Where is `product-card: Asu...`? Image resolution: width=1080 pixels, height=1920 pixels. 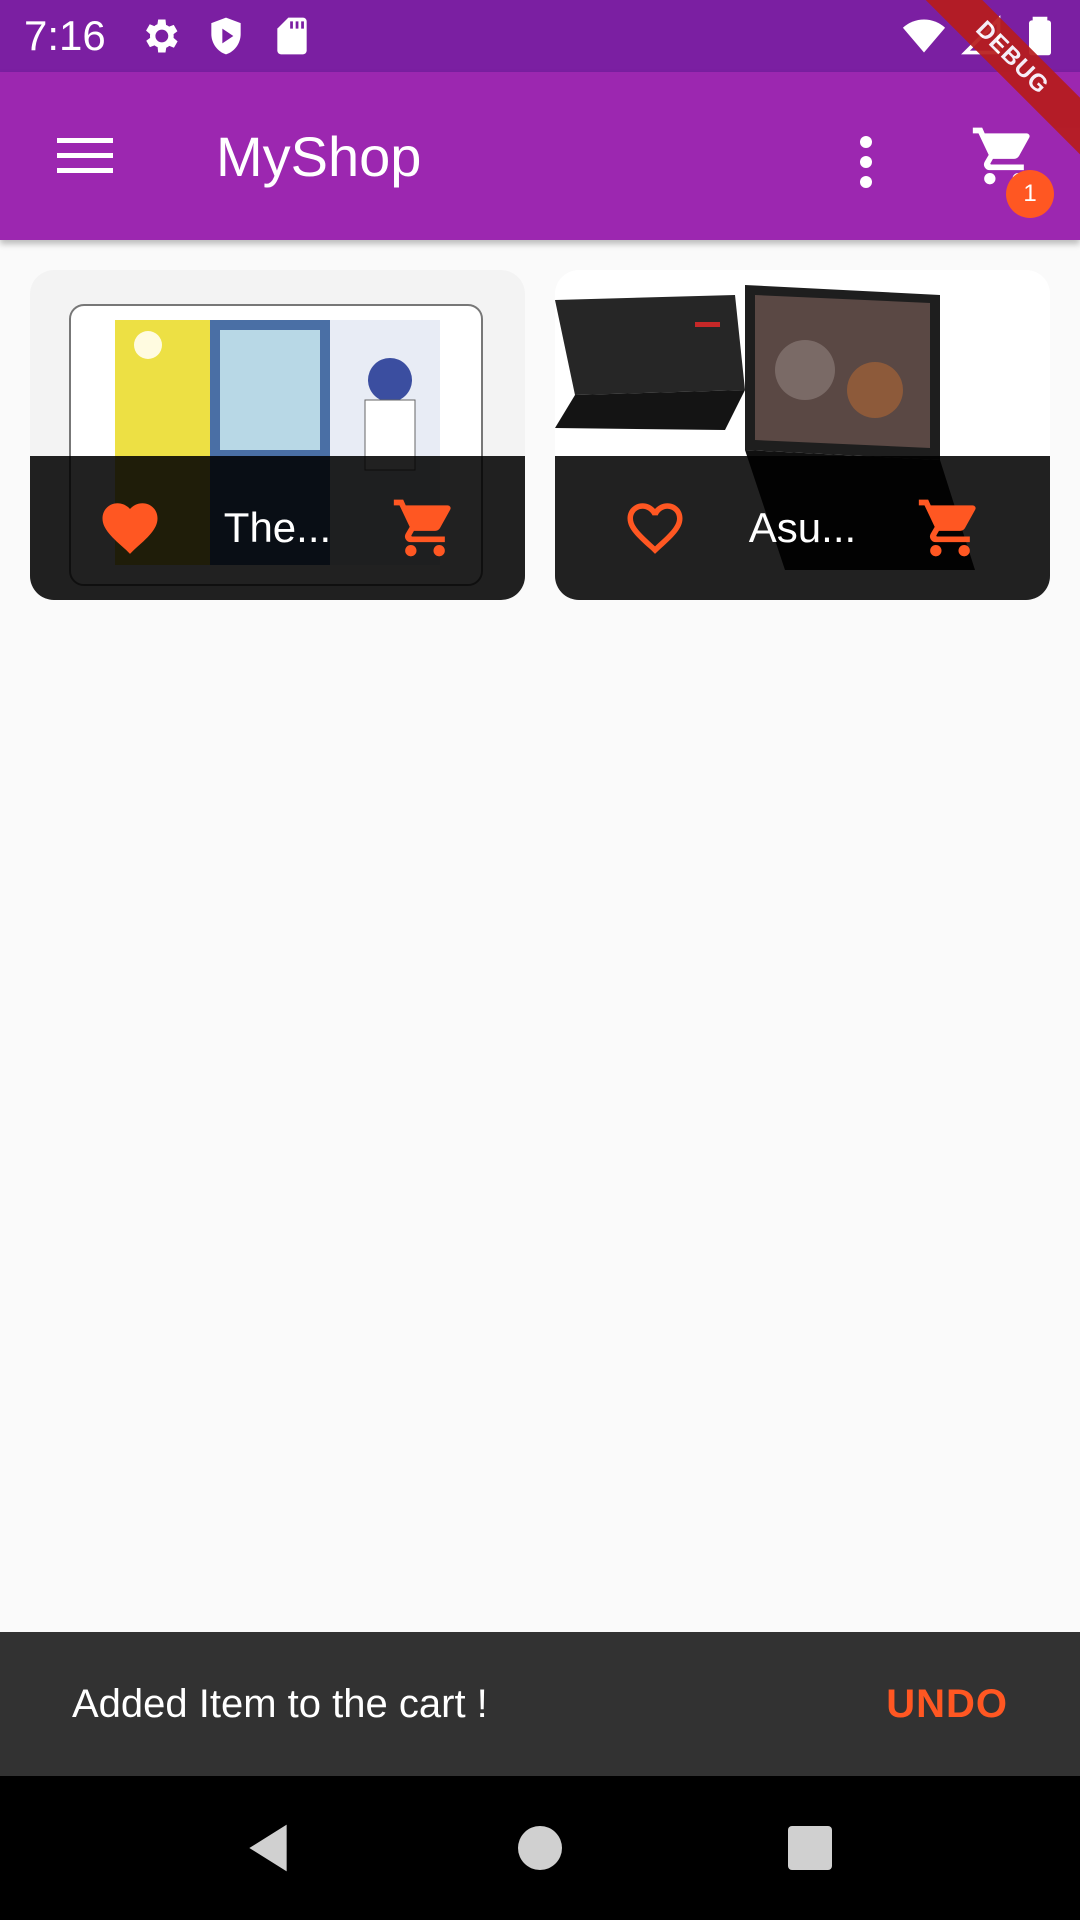 product-card: Asu... is located at coordinates (802, 435).